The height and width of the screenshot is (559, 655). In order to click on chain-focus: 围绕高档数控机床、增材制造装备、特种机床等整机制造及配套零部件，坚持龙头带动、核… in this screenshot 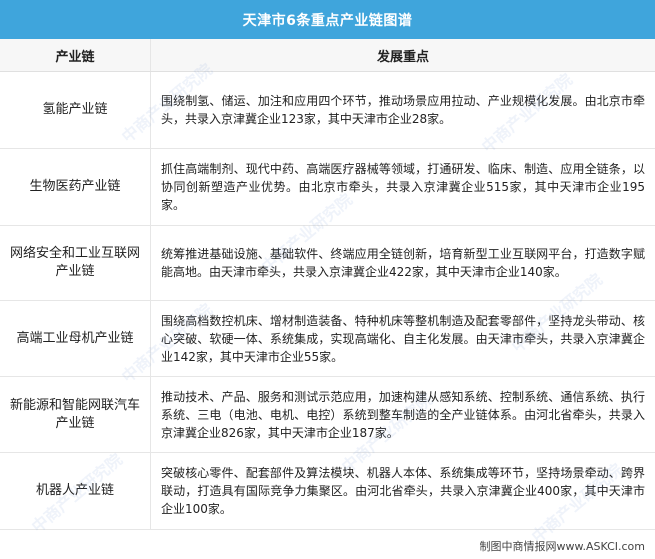, I will do `click(402, 338)`.